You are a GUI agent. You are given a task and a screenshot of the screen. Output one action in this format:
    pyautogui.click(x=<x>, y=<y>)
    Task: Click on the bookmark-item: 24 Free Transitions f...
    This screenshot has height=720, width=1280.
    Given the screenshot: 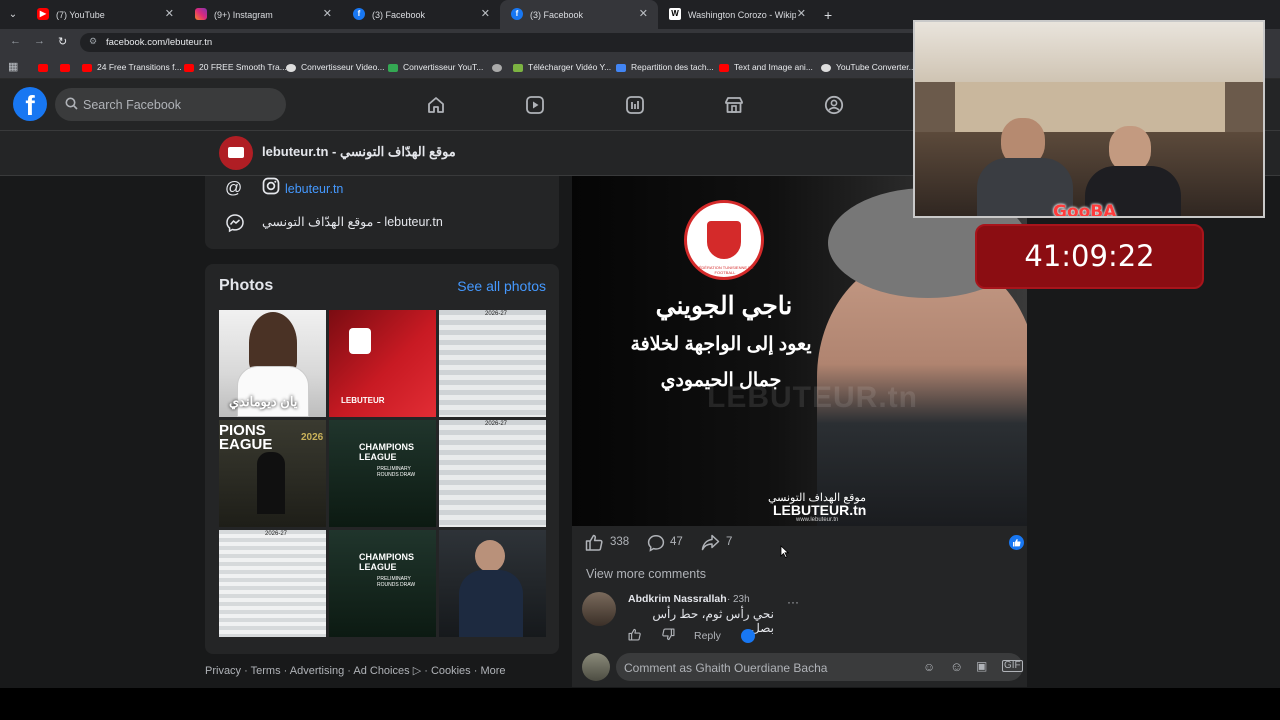 What is the action you would take?
    pyautogui.click(x=132, y=67)
    